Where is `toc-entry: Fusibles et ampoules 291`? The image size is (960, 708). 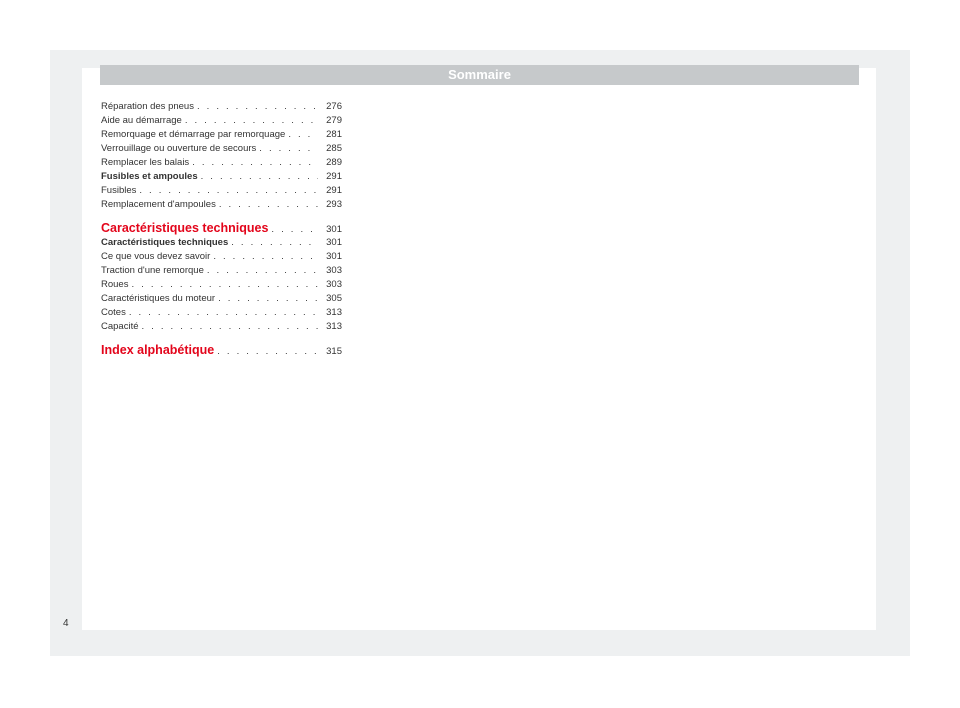
toc-entry: Fusibles et ampoules 291 is located at coordinates (221, 178).